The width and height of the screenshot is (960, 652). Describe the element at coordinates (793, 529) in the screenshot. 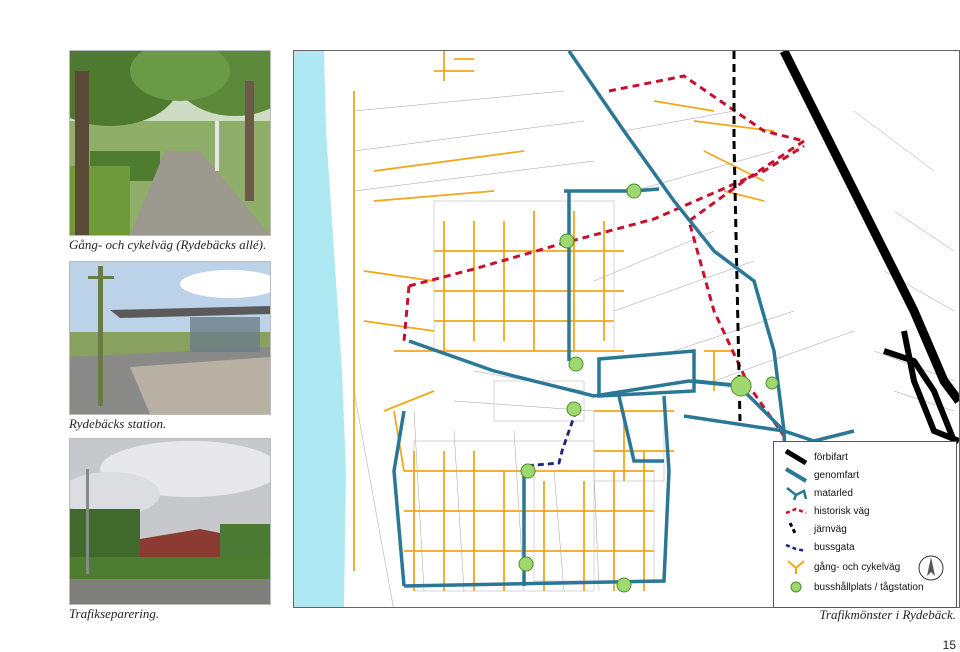

I see `railway-dashed-icon` at that location.